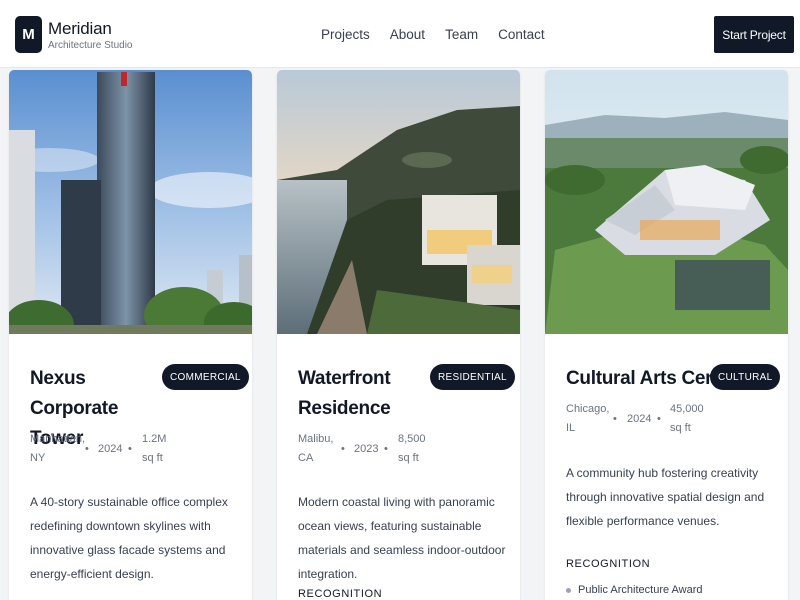 The image size is (800, 600). What do you see at coordinates (745, 377) in the screenshot?
I see `category-badge: CULTURAL` at bounding box center [745, 377].